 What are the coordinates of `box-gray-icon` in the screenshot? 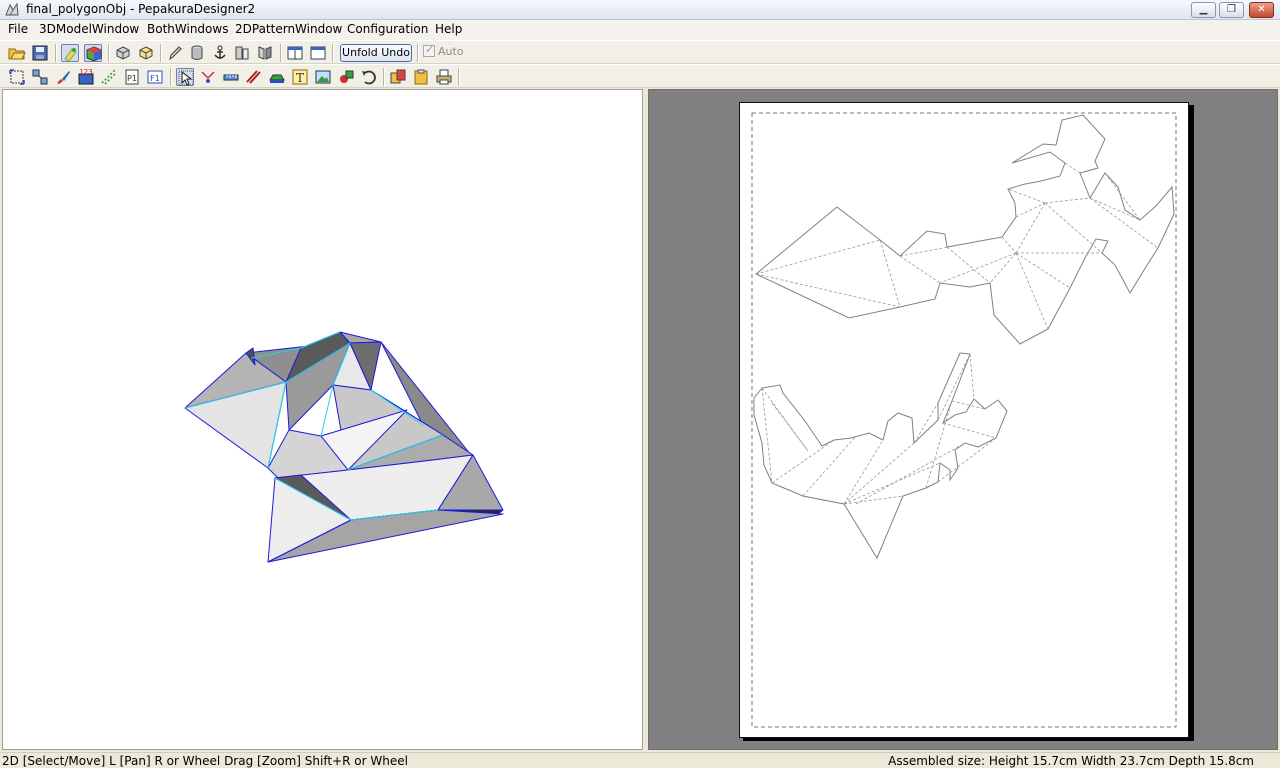 It's located at (123, 53).